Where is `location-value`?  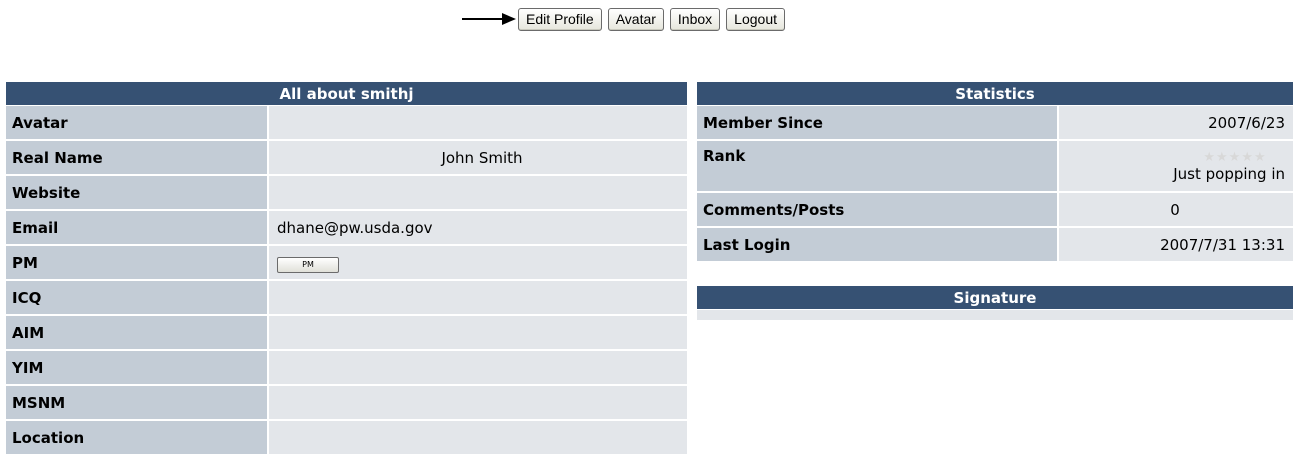 location-value is located at coordinates (478, 438).